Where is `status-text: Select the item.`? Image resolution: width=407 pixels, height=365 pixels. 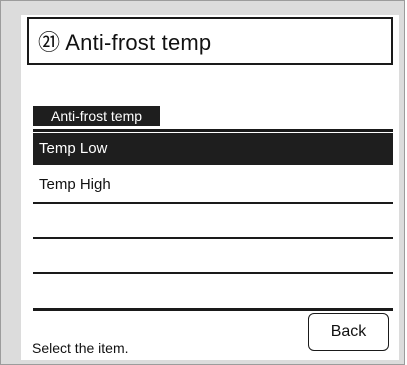
status-text: Select the item. is located at coordinates (80, 348).